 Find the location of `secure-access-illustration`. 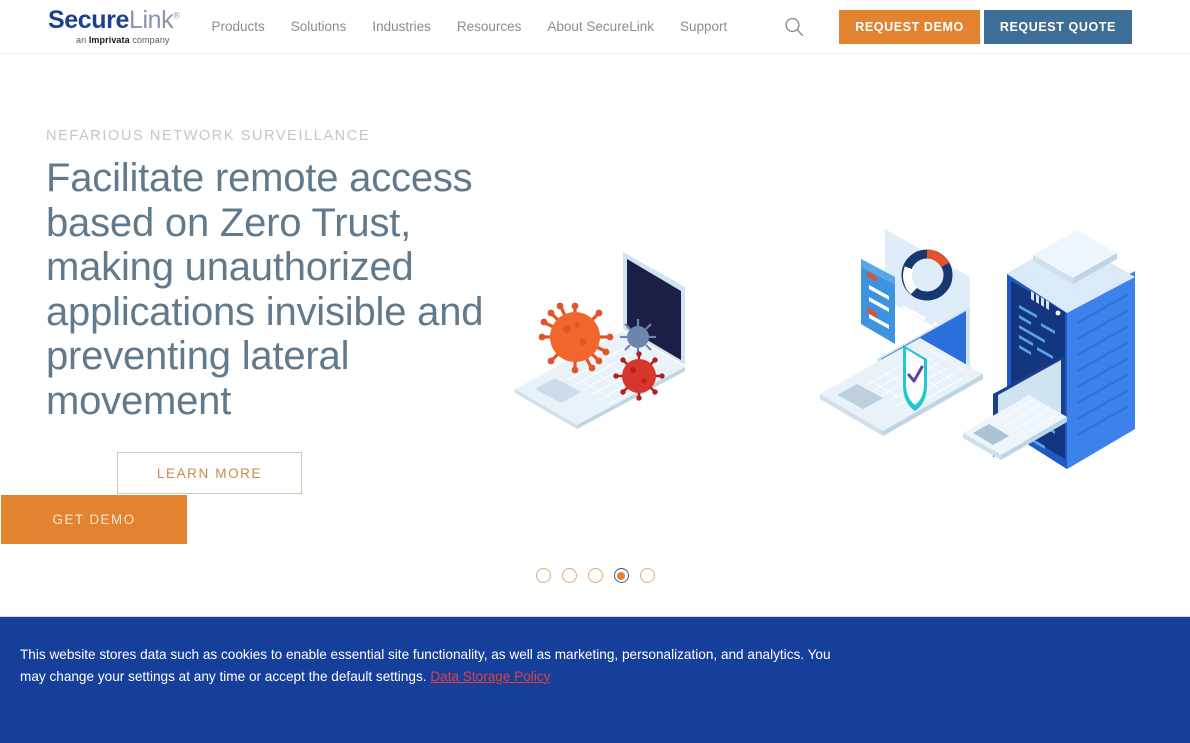

secure-access-illustration is located at coordinates (985, 354).